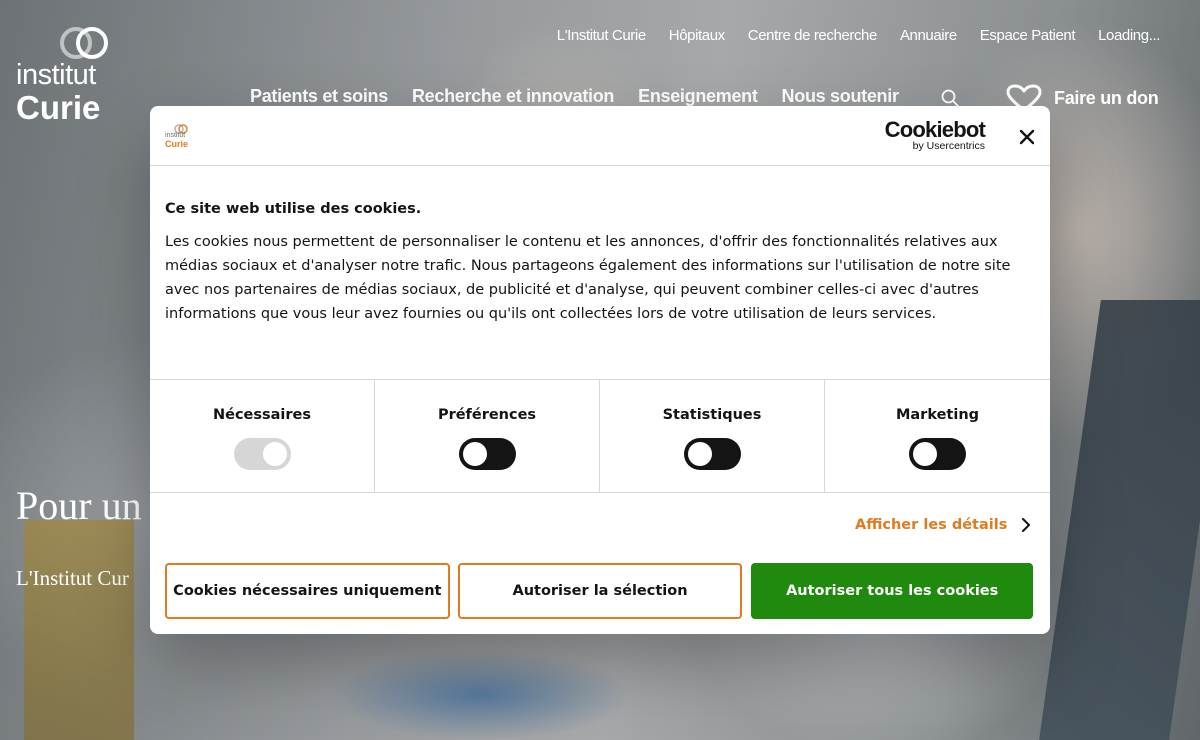 The image size is (1200, 740). I want to click on chevron-right-icon, so click(1026, 525).